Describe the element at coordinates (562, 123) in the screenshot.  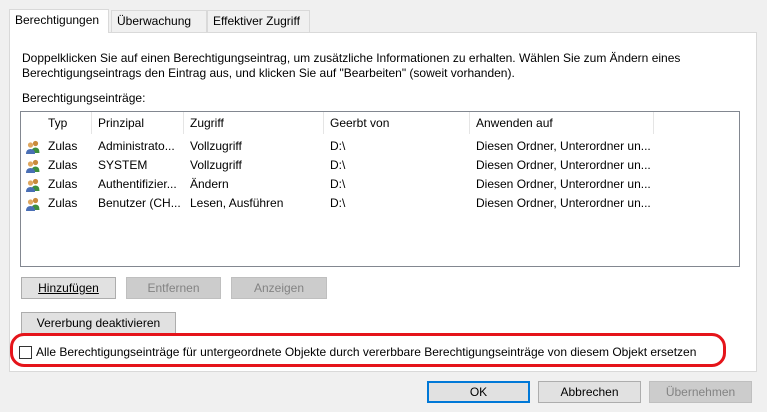
I see `column-header-anwenden-auf: Anwenden auf` at that location.